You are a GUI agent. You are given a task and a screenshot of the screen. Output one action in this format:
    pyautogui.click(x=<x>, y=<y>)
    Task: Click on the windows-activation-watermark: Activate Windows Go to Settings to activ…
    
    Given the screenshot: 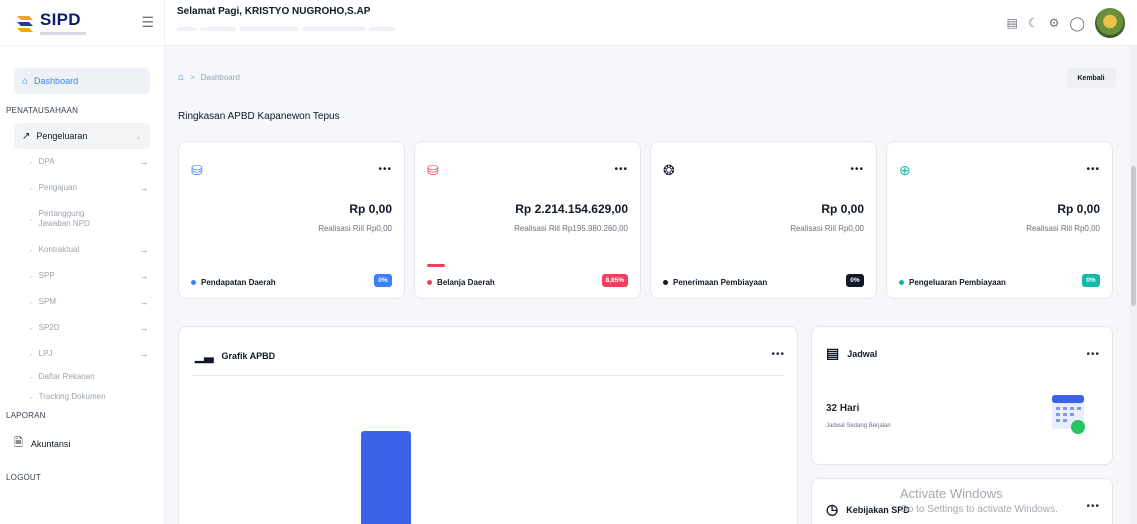 What is the action you would take?
    pyautogui.click(x=979, y=502)
    